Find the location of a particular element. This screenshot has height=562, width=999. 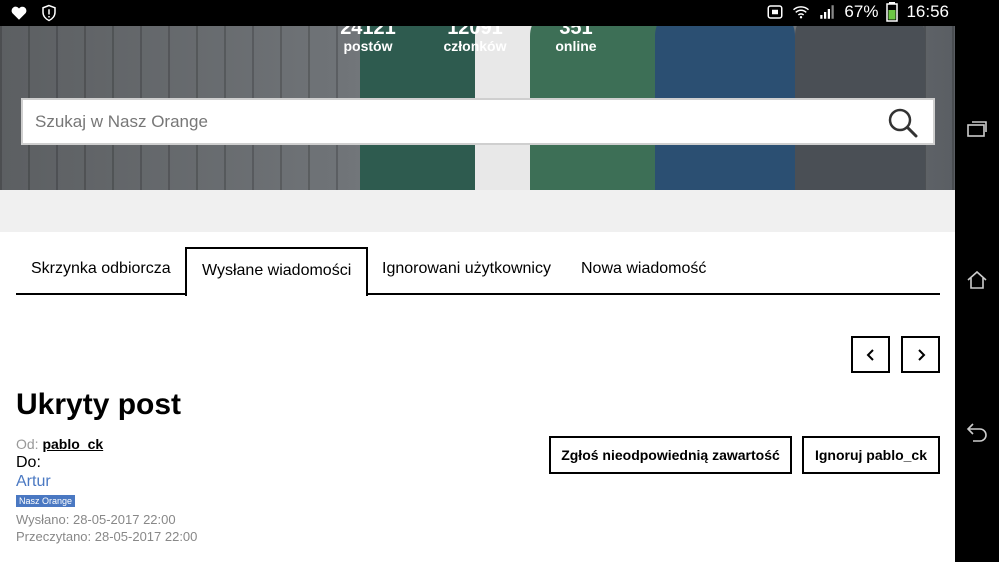

search-icon is located at coordinates (903, 123).